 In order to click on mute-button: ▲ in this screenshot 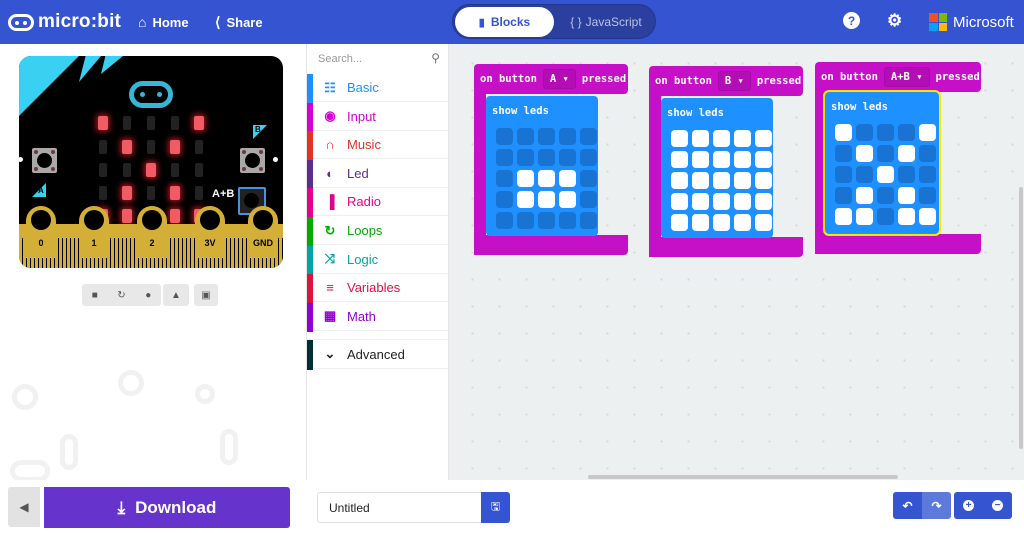, I will do `click(176, 295)`.